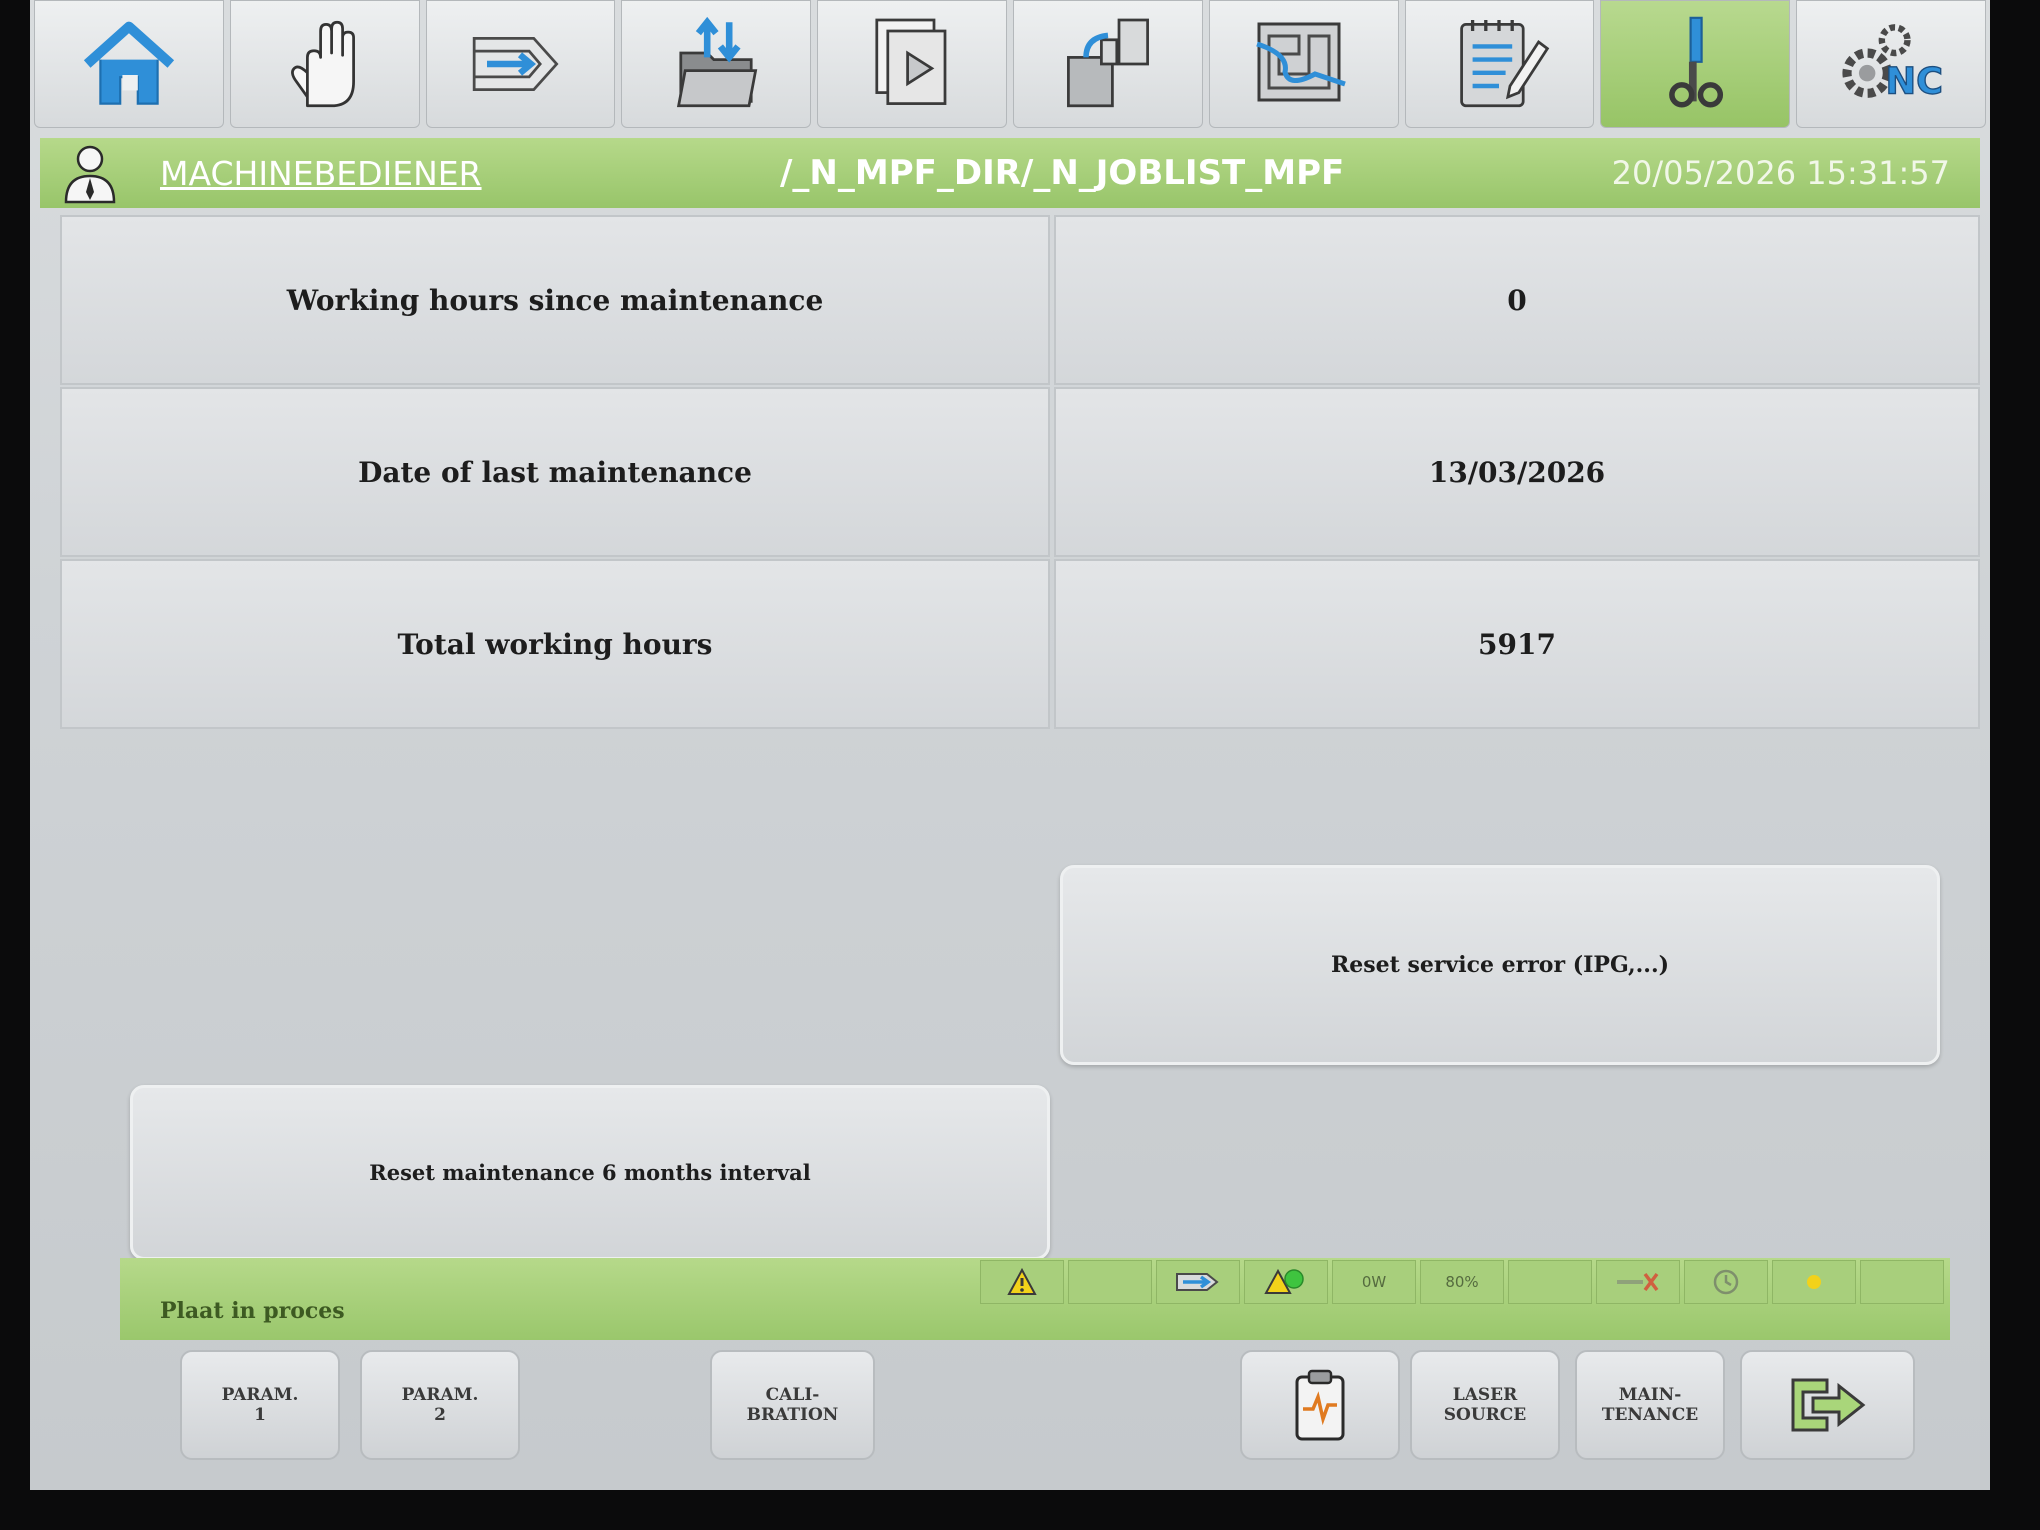 The width and height of the screenshot is (2040, 1530). I want to click on table-row: Total working hours 5917, so click(1020, 644).